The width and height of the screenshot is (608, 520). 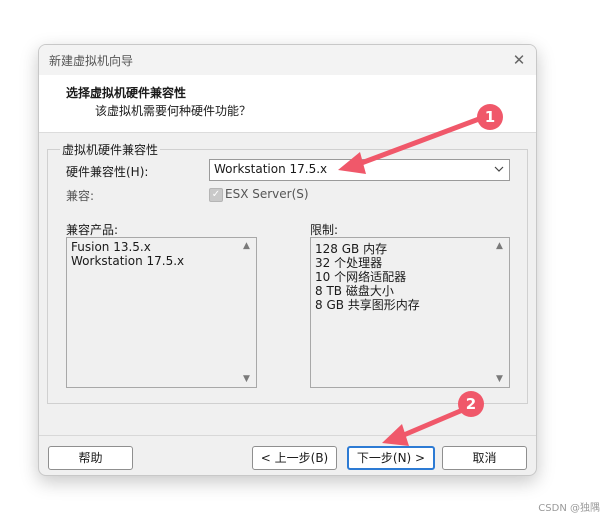 I want to click on annotation-marker-1: 1, so click(x=490, y=117).